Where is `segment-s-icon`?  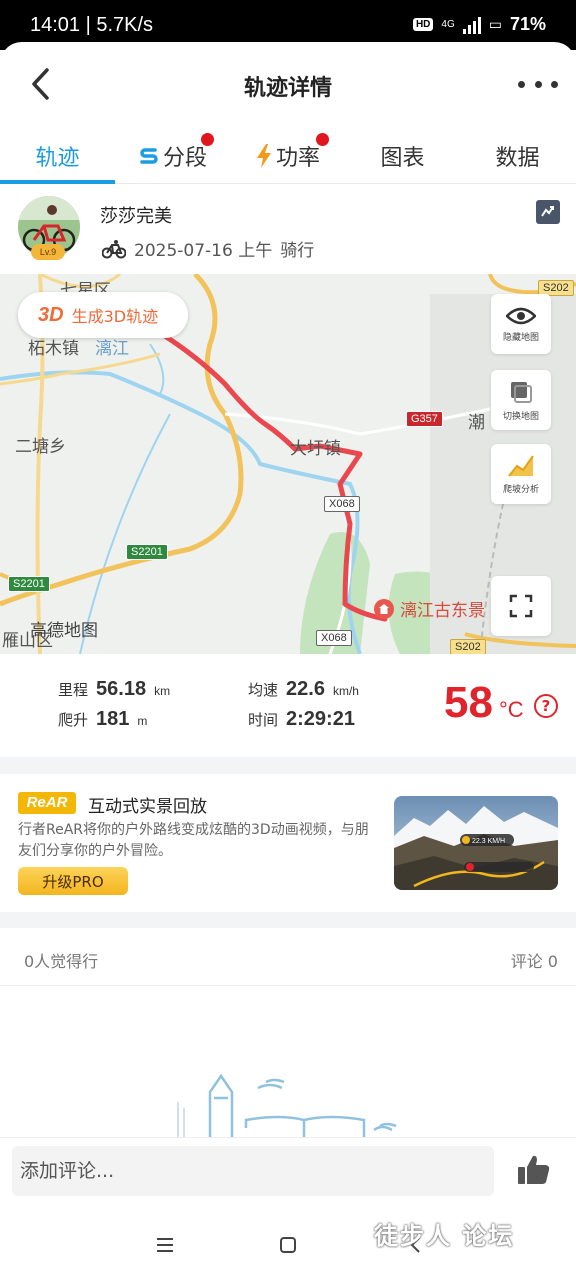
segment-s-icon is located at coordinates (149, 156).